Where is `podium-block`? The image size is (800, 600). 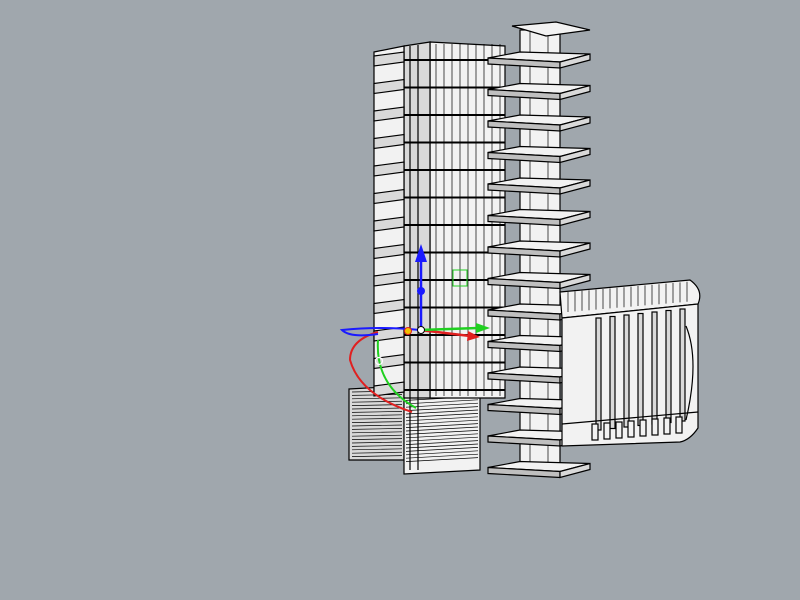 podium-block is located at coordinates (414, 430).